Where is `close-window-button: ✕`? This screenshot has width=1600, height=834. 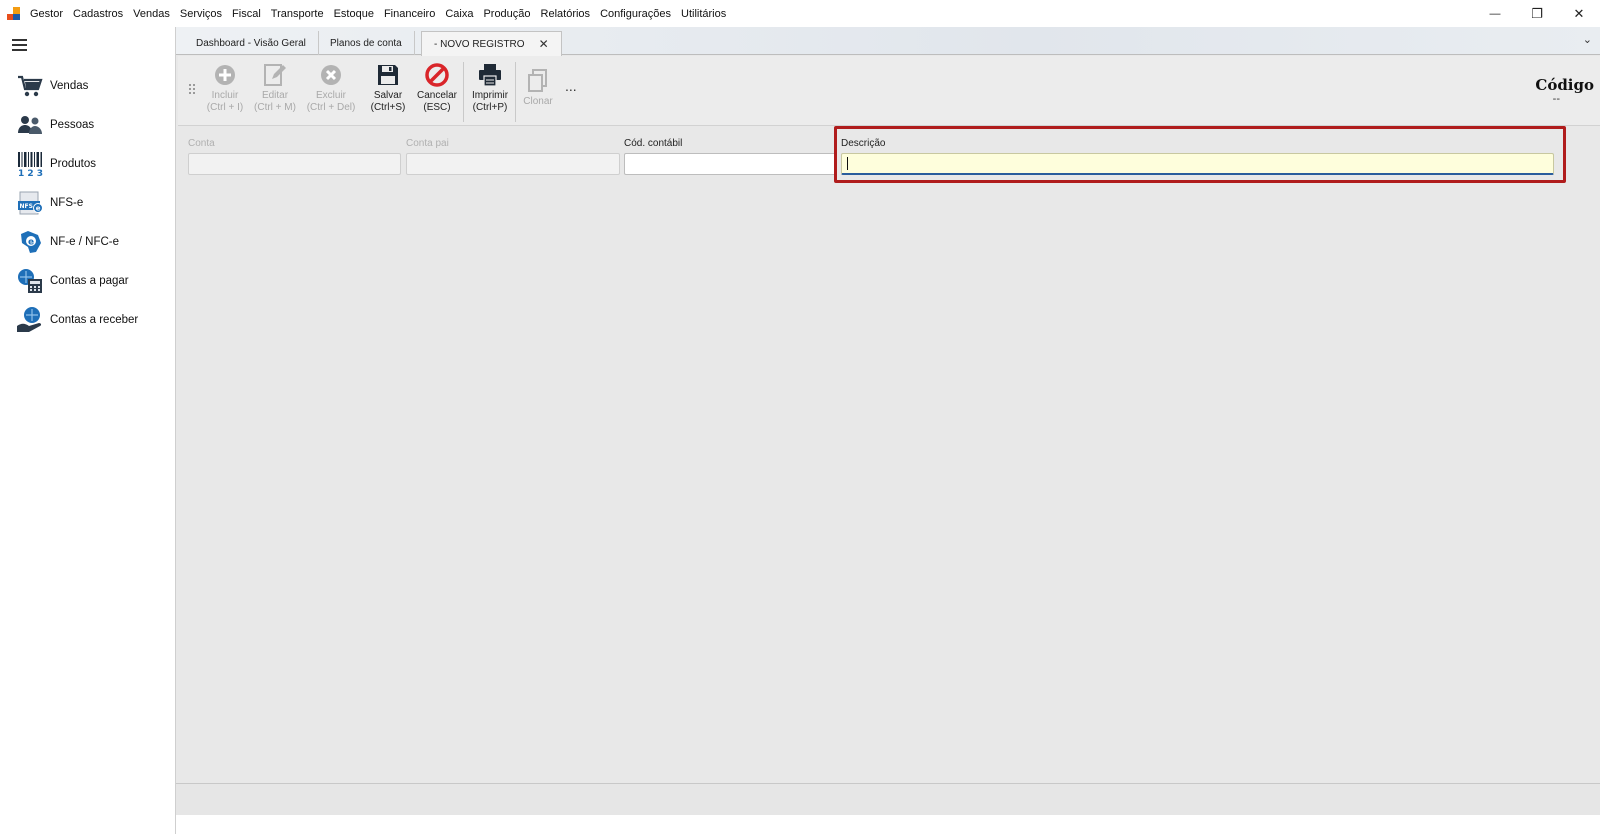
close-window-button: ✕ is located at coordinates (1579, 13).